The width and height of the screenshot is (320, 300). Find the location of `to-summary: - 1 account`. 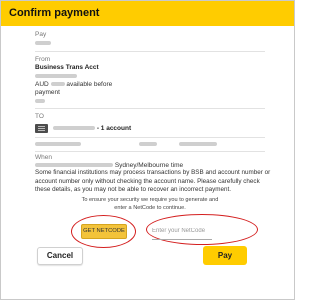

to-summary: - 1 account is located at coordinates (92, 128).